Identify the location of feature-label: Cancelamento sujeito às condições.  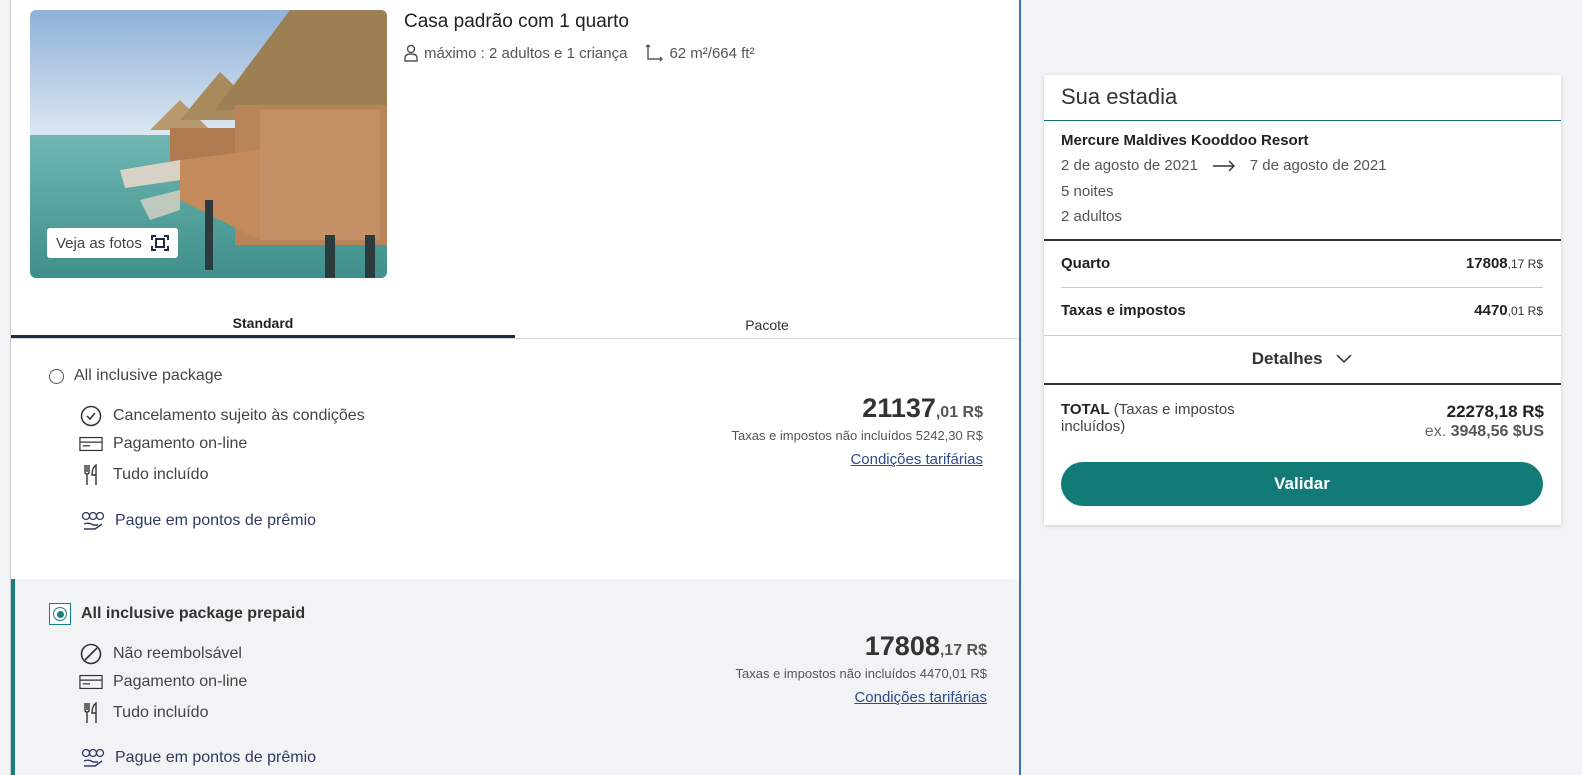
(239, 415).